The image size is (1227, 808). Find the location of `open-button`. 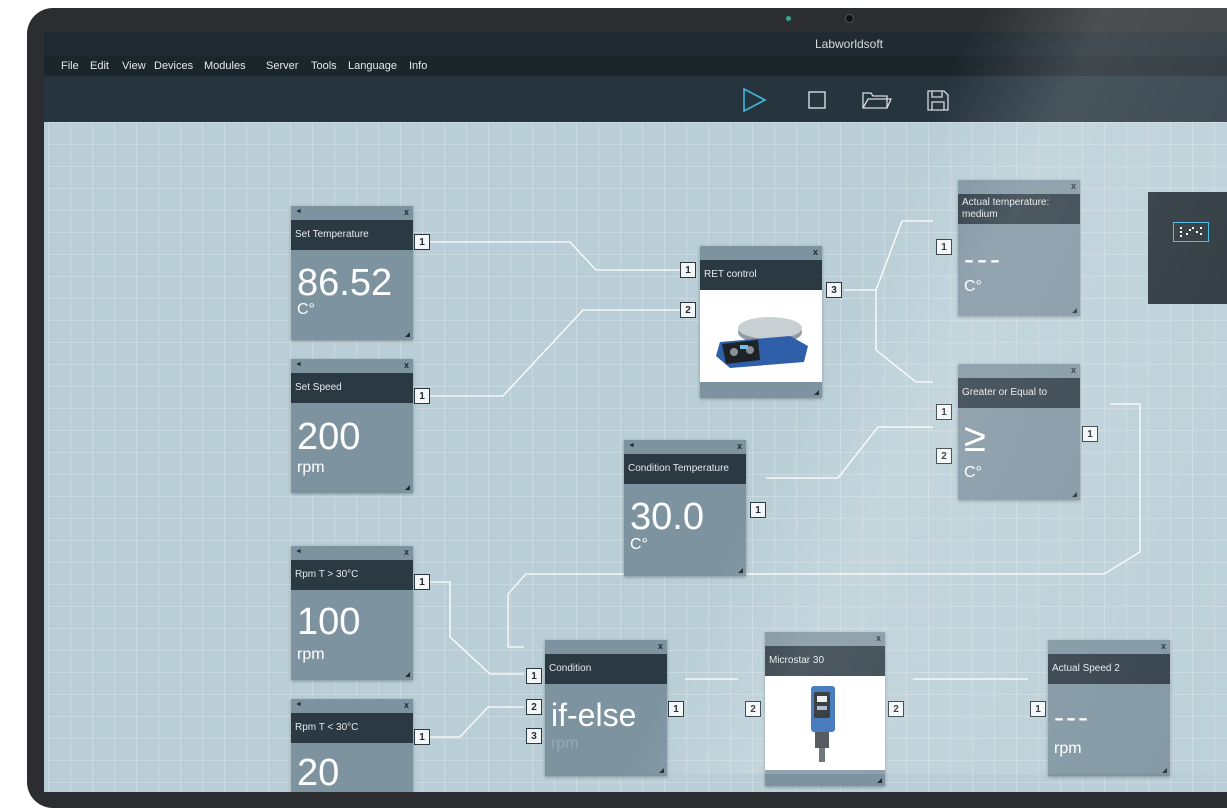

open-button is located at coordinates (876, 100).